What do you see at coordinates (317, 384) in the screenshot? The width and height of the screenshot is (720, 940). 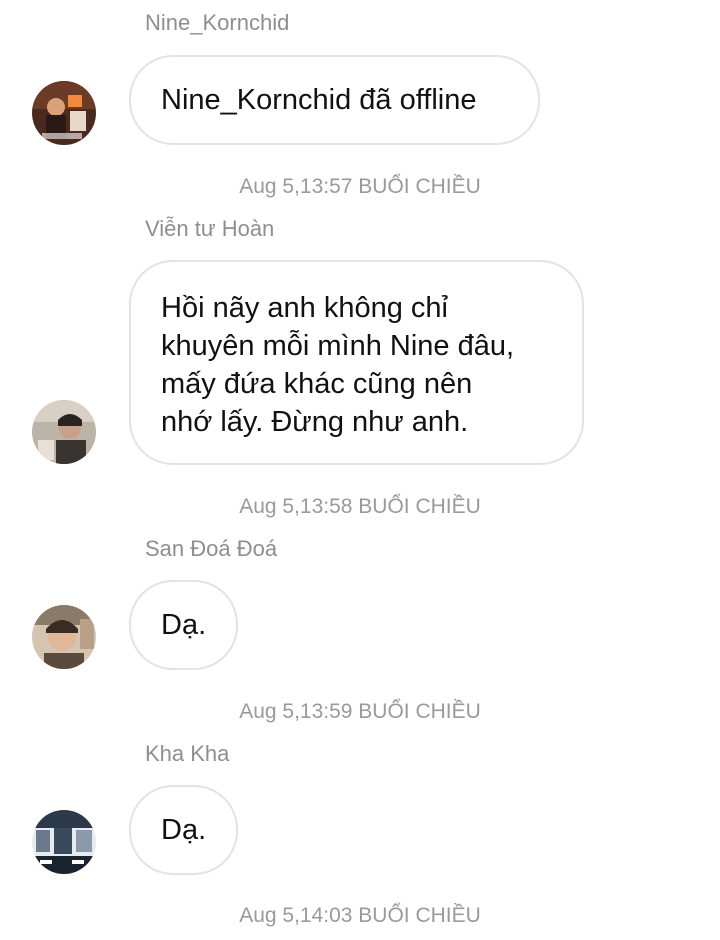 I see `message-text-line: mấy đứa khác cũng nên` at bounding box center [317, 384].